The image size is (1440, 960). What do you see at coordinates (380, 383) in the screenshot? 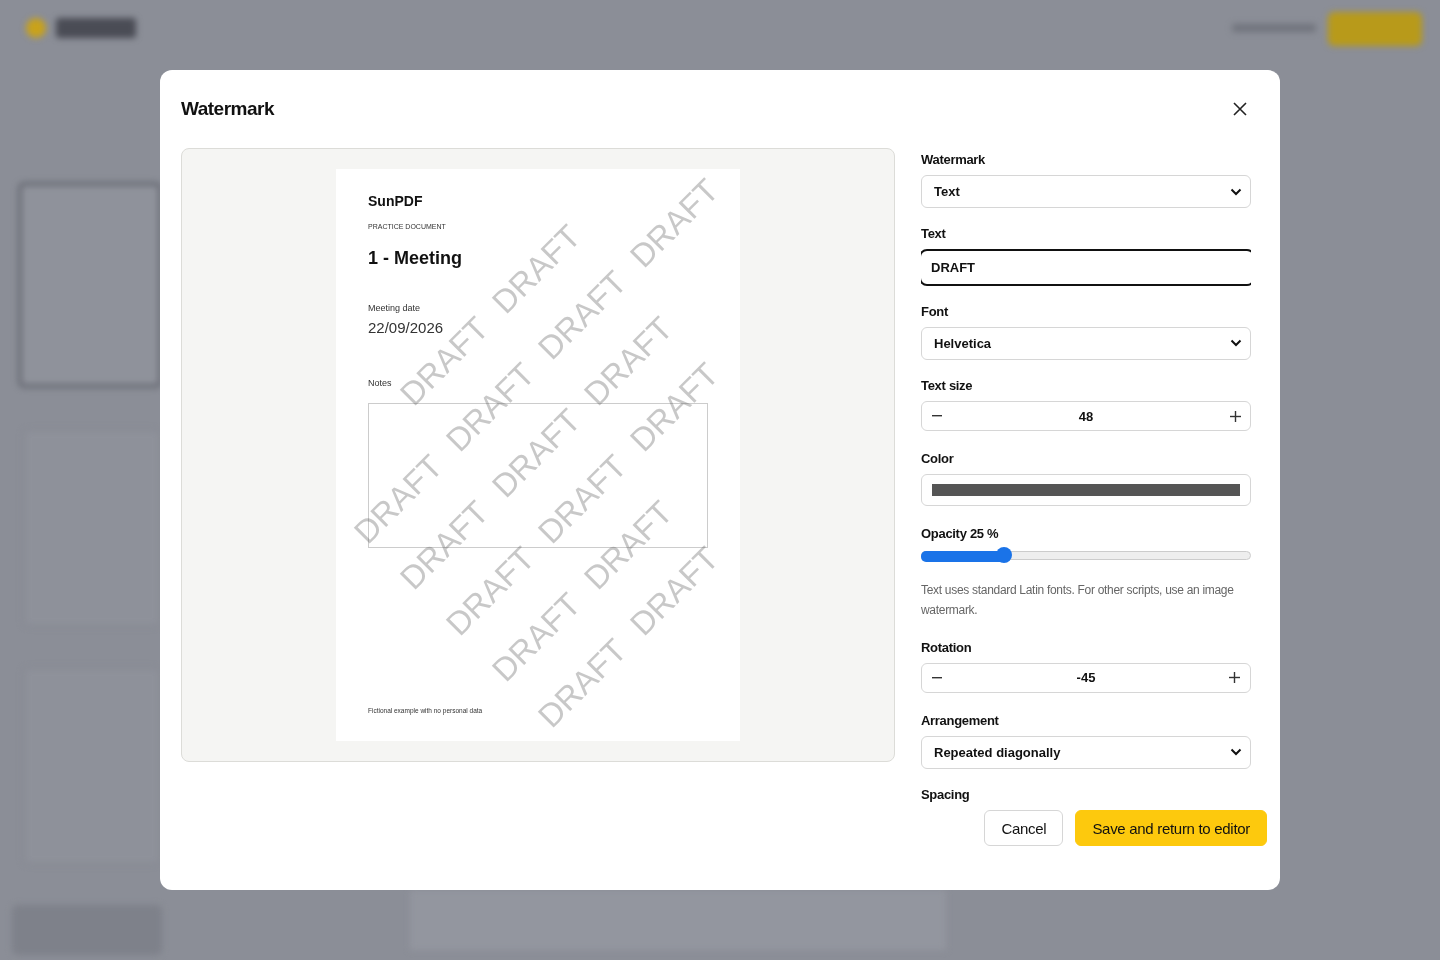
I see `notes-label: Notes` at bounding box center [380, 383].